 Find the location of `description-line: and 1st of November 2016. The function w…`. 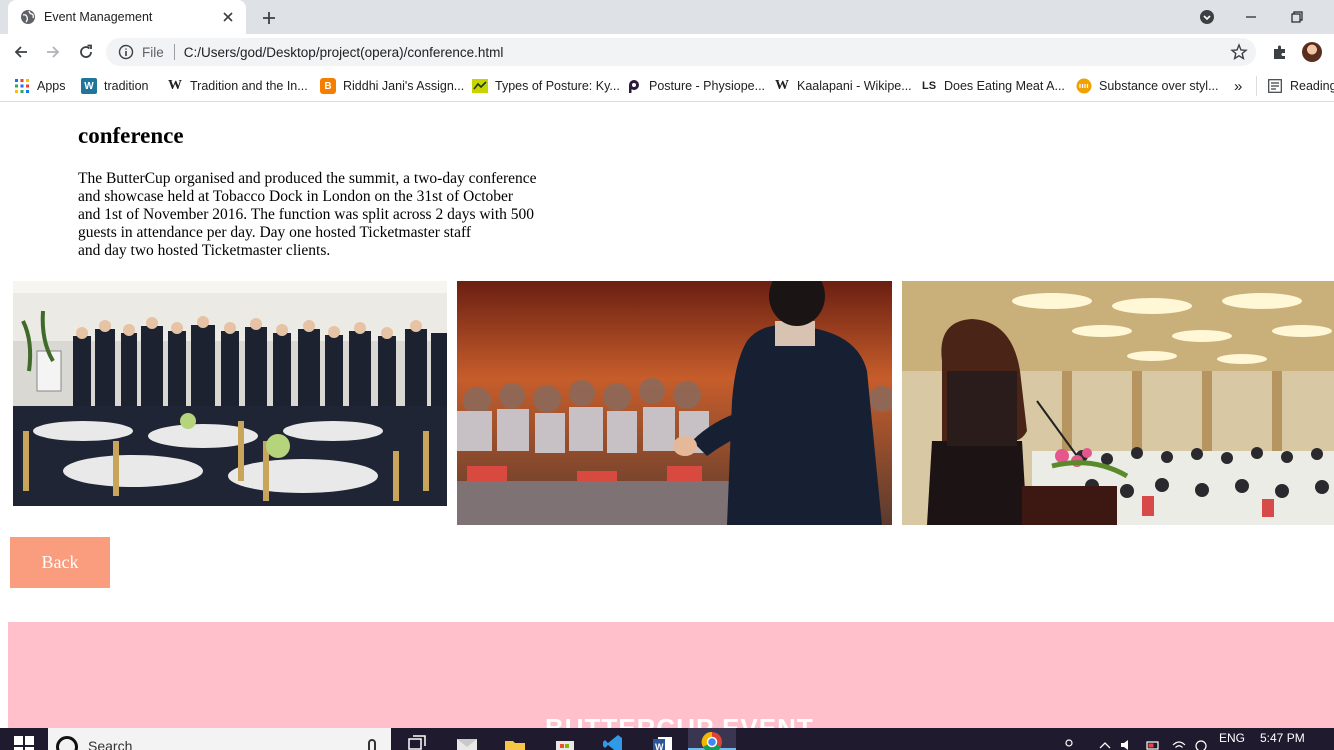

description-line: and 1st of November 2016. The function w… is located at coordinates (306, 214).